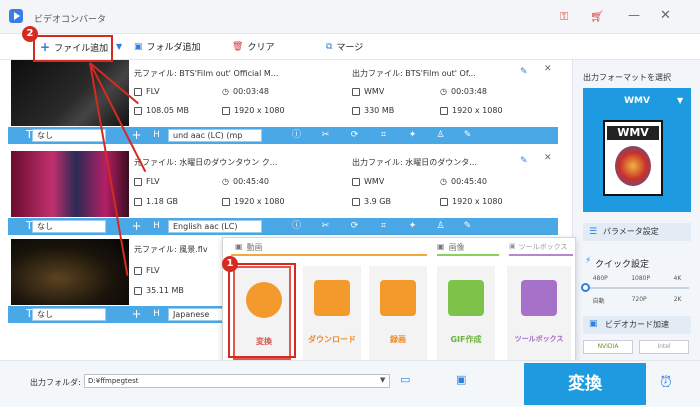 This screenshot has height=407, width=700. What do you see at coordinates (636, 288) in the screenshot?
I see `quality-slider` at bounding box center [636, 288].